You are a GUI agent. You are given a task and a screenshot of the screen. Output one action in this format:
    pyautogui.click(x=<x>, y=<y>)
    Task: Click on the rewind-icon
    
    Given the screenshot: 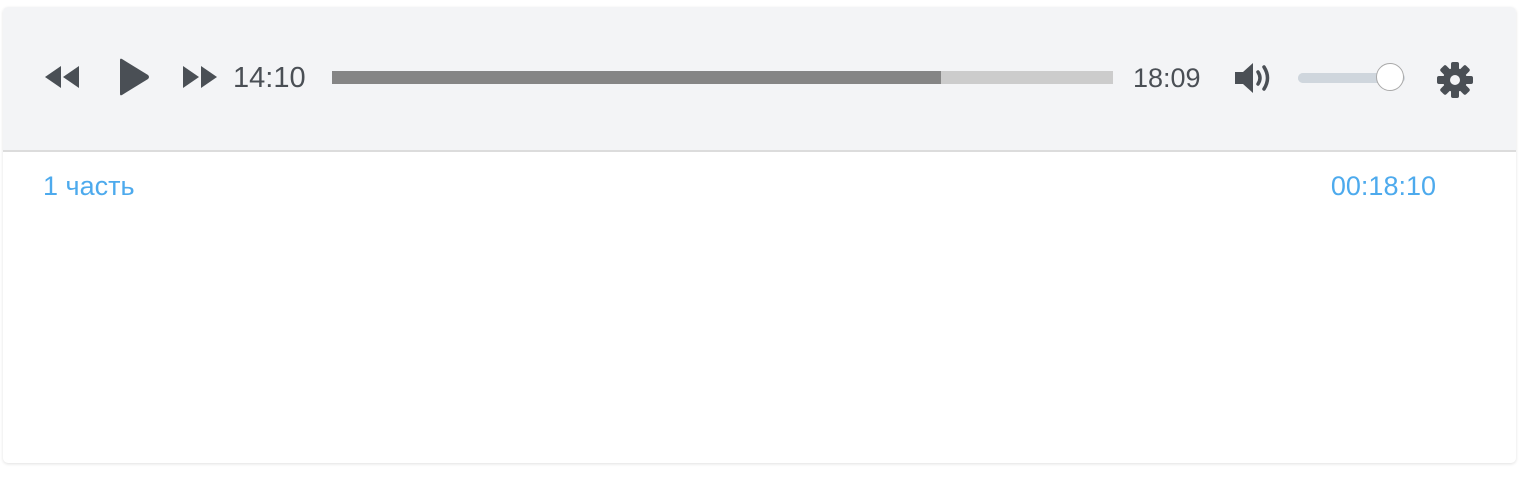 What is the action you would take?
    pyautogui.click(x=62, y=77)
    